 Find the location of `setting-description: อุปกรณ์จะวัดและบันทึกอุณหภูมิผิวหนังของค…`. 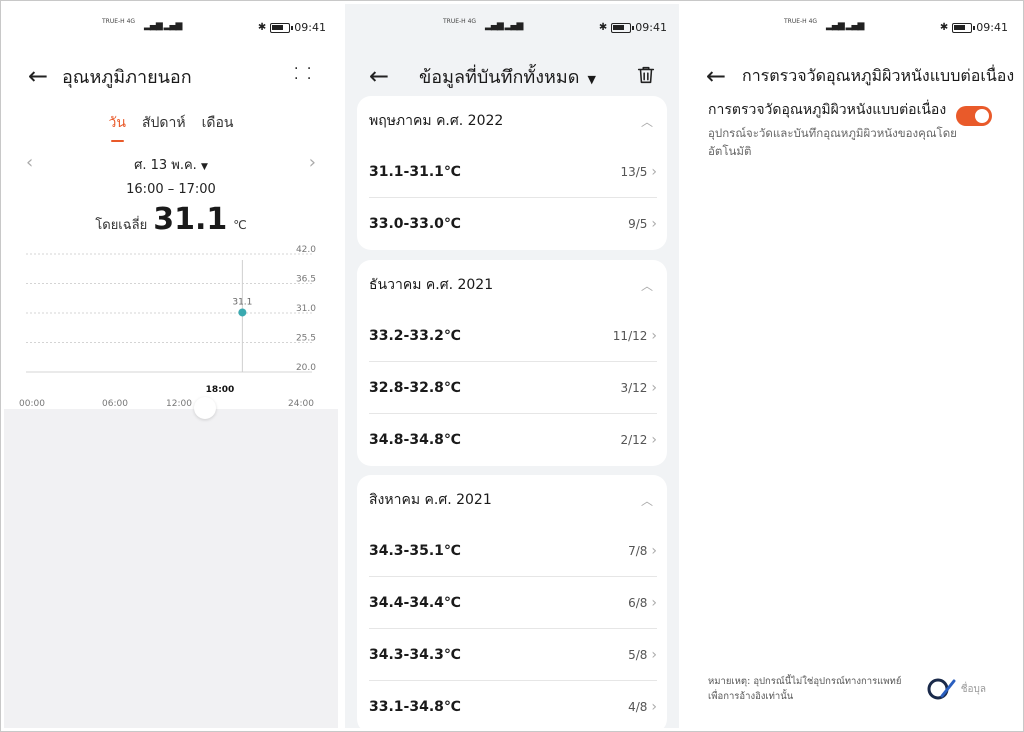

setting-description: อุปกรณ์จะวัดและบันทึกอุณหภูมิผิวหนังของค… is located at coordinates (832, 142).